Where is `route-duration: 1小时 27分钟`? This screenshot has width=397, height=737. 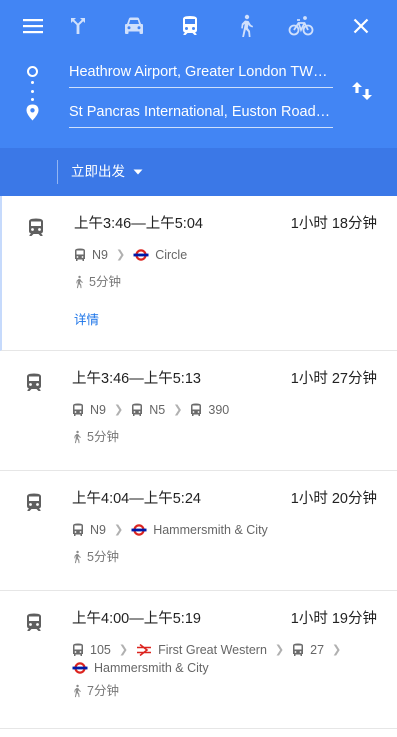 route-duration: 1小时 27分钟 is located at coordinates (333, 379).